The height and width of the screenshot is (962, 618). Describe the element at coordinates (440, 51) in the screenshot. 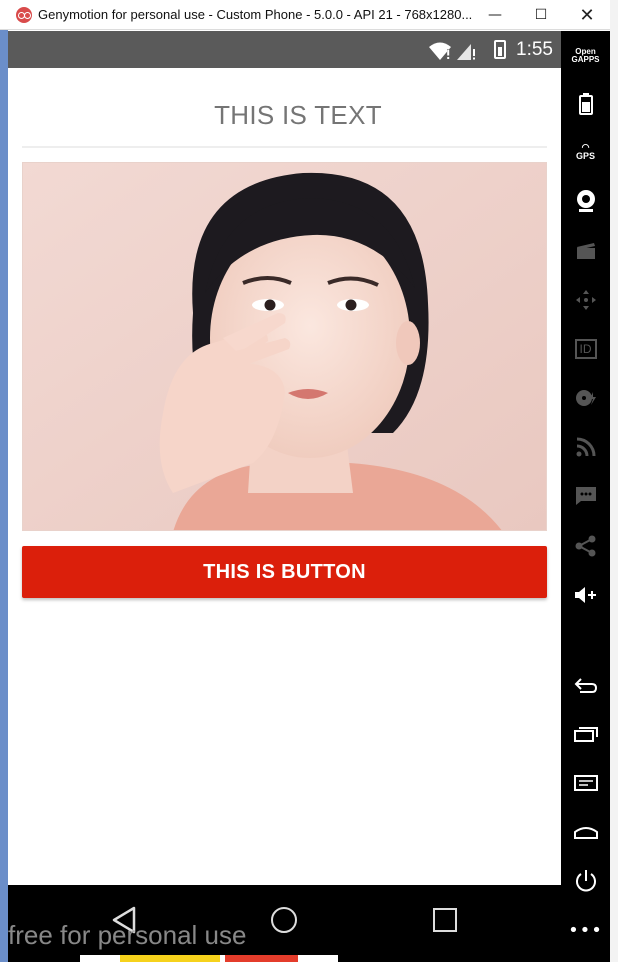

I see `wifi-icon` at that location.